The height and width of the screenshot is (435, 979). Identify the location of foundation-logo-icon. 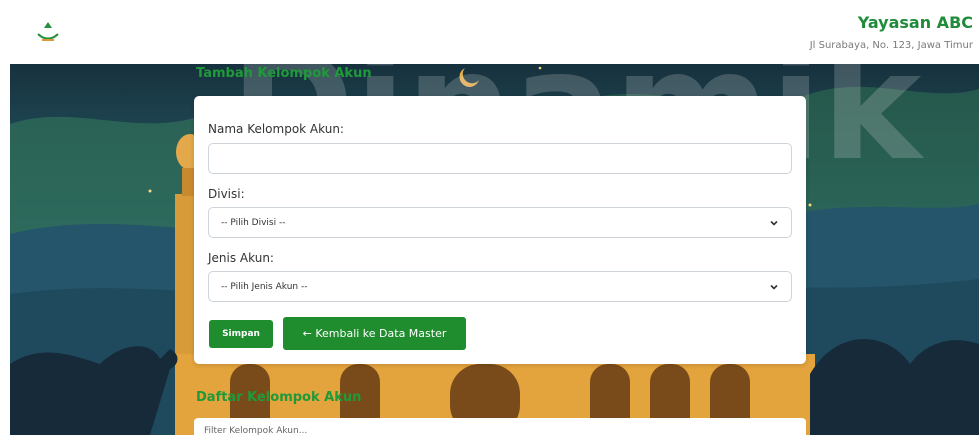
(48, 33).